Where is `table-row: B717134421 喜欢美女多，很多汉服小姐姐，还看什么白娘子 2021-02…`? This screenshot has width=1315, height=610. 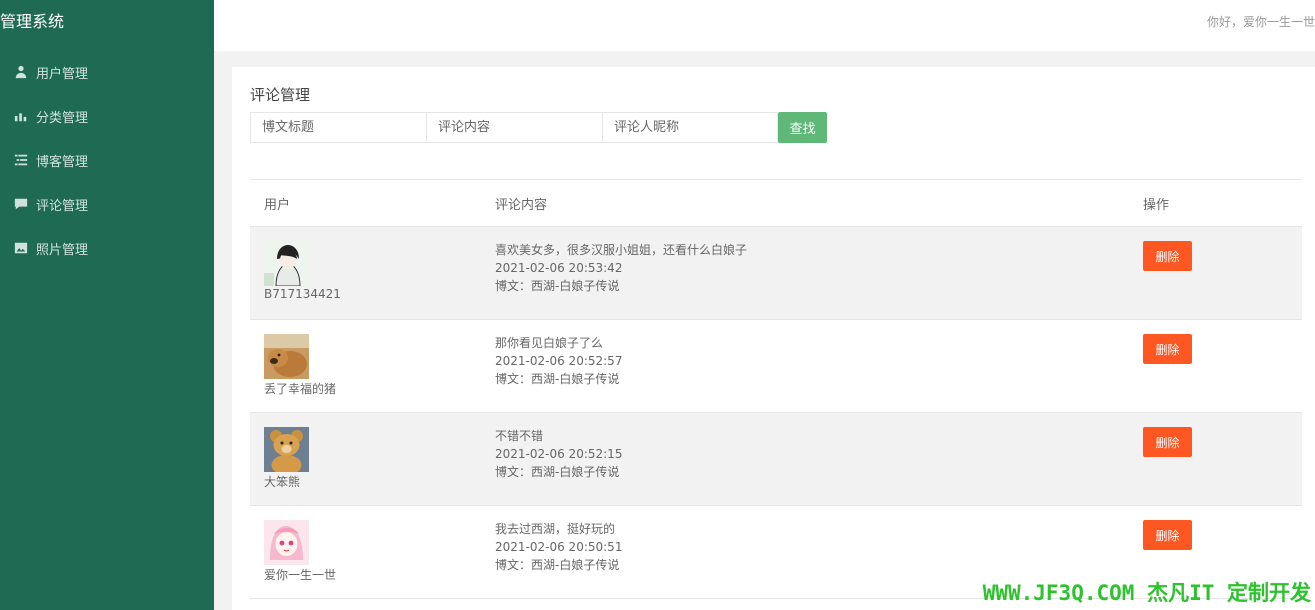
table-row: B717134421 喜欢美女多，很多汉服小姐姐，还看什么白娘子 2021-02… is located at coordinates (776, 273).